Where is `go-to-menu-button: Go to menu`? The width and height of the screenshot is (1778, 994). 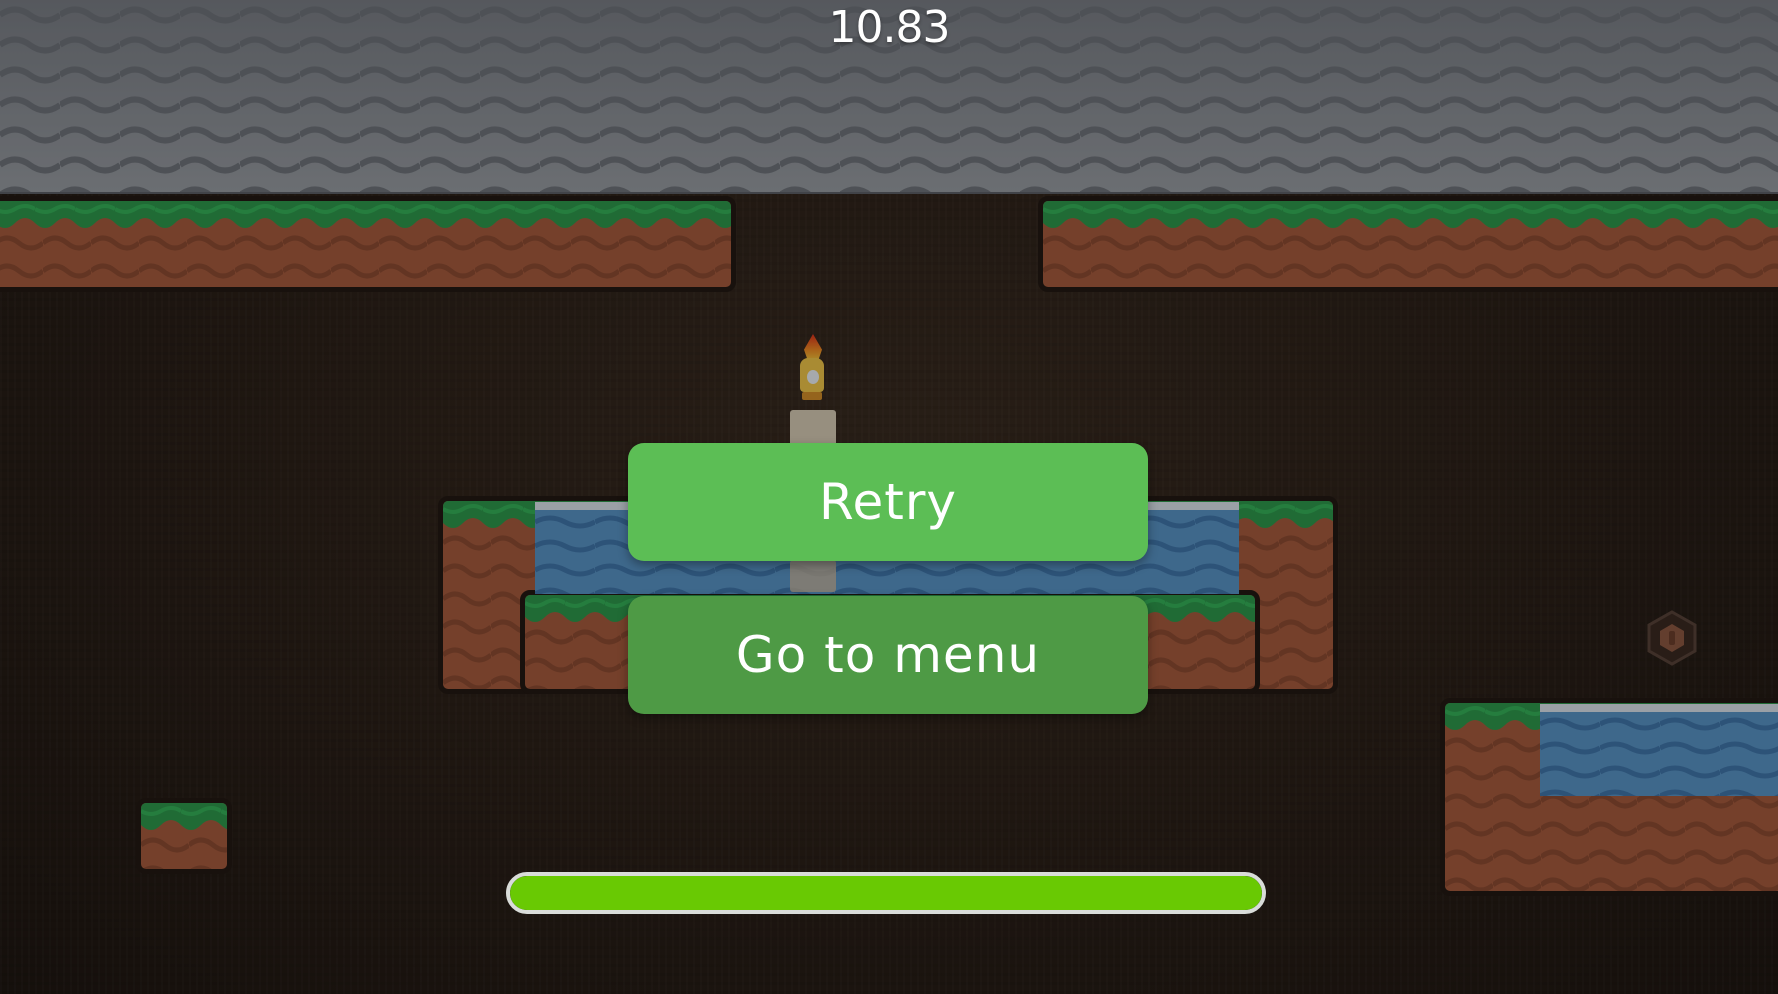 go-to-menu-button: Go to menu is located at coordinates (888, 655).